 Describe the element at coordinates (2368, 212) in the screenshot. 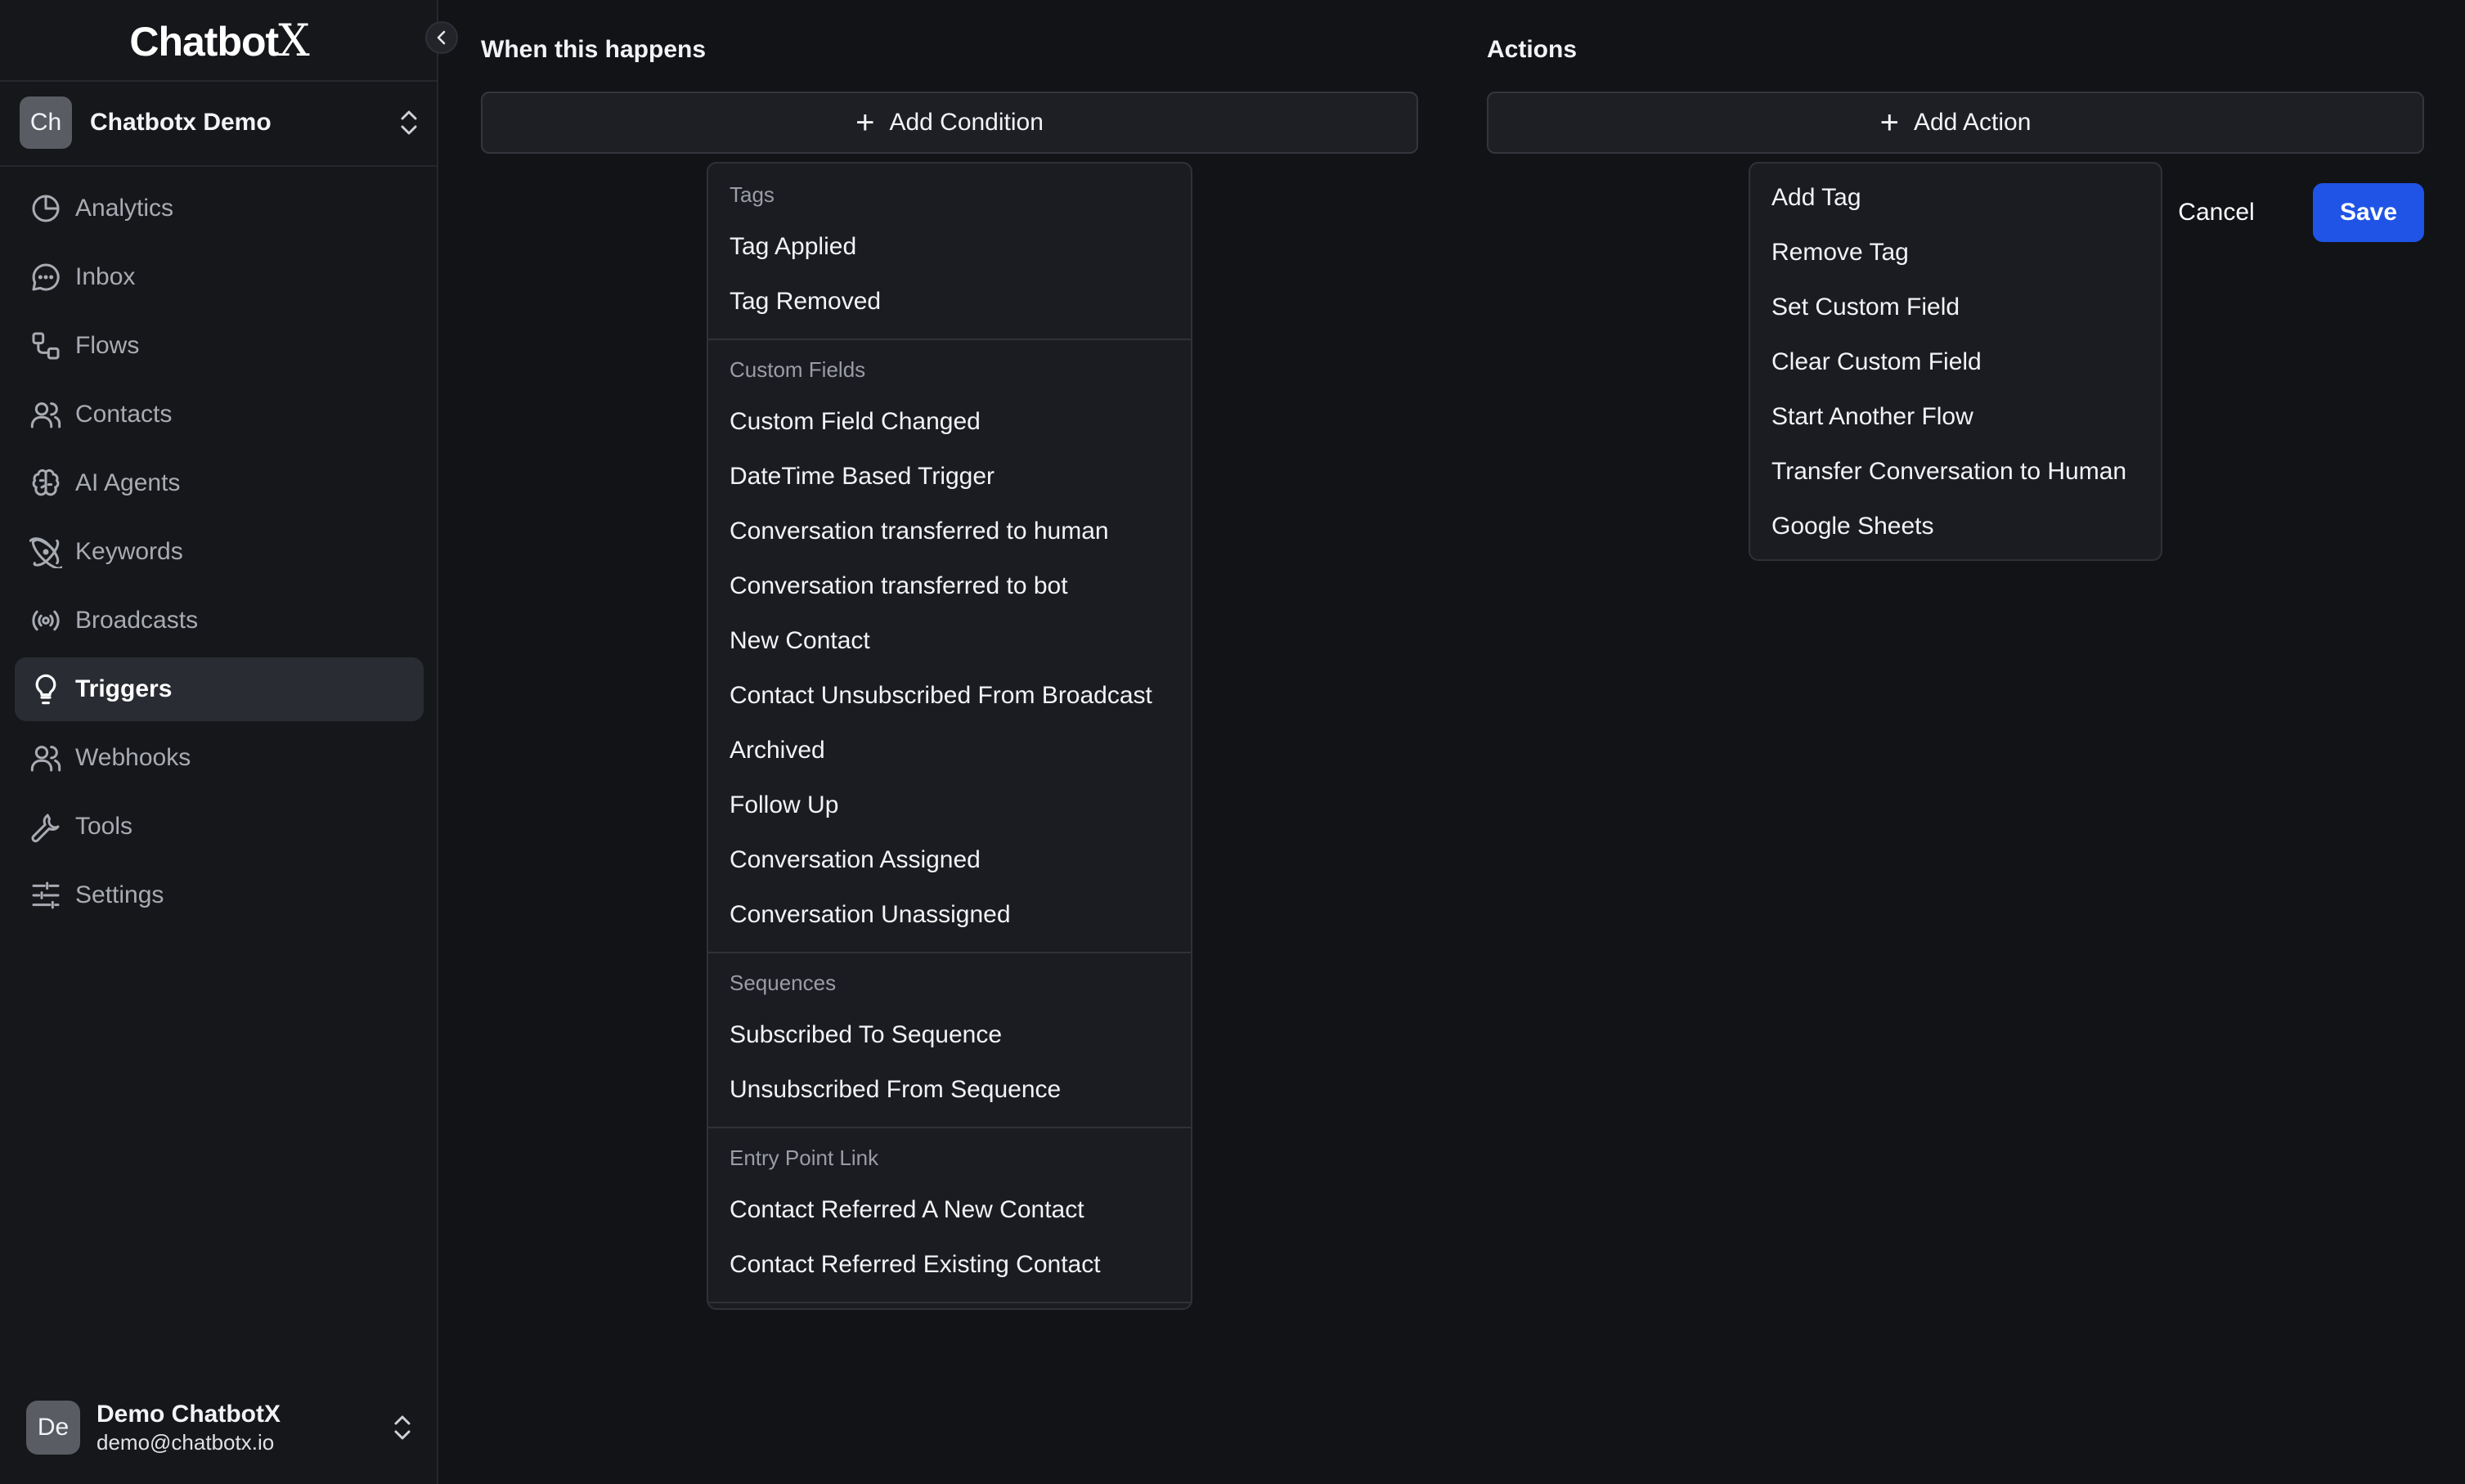

I see `save-button: Save` at that location.